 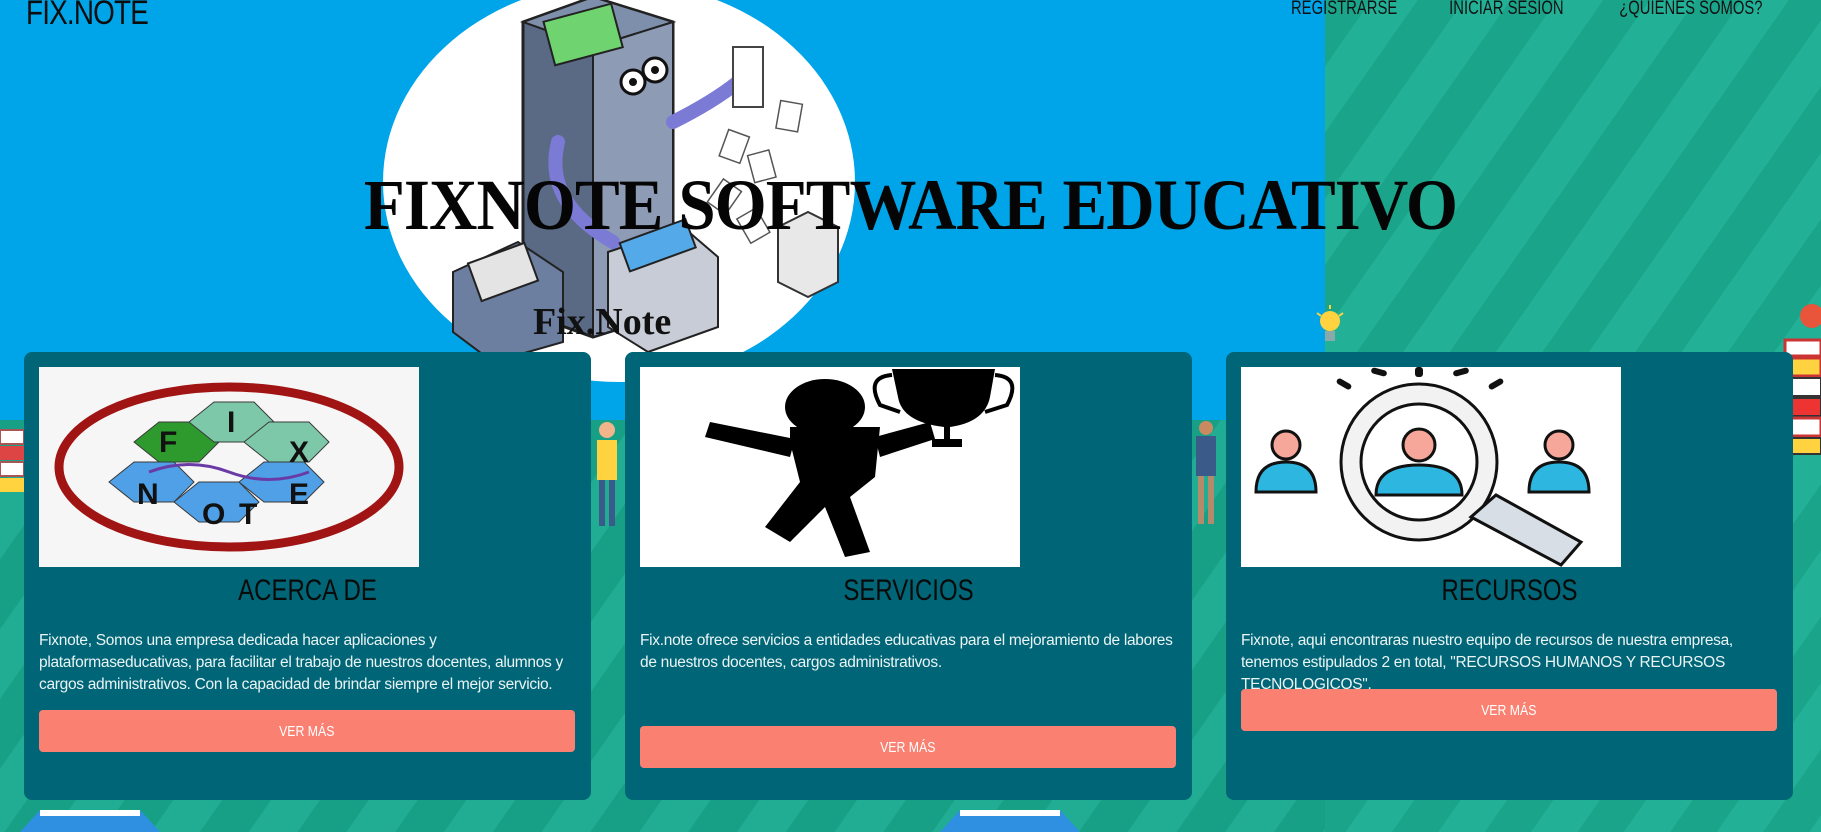 I want to click on card-resources-more-label: VER MÁS, so click(x=1509, y=710).